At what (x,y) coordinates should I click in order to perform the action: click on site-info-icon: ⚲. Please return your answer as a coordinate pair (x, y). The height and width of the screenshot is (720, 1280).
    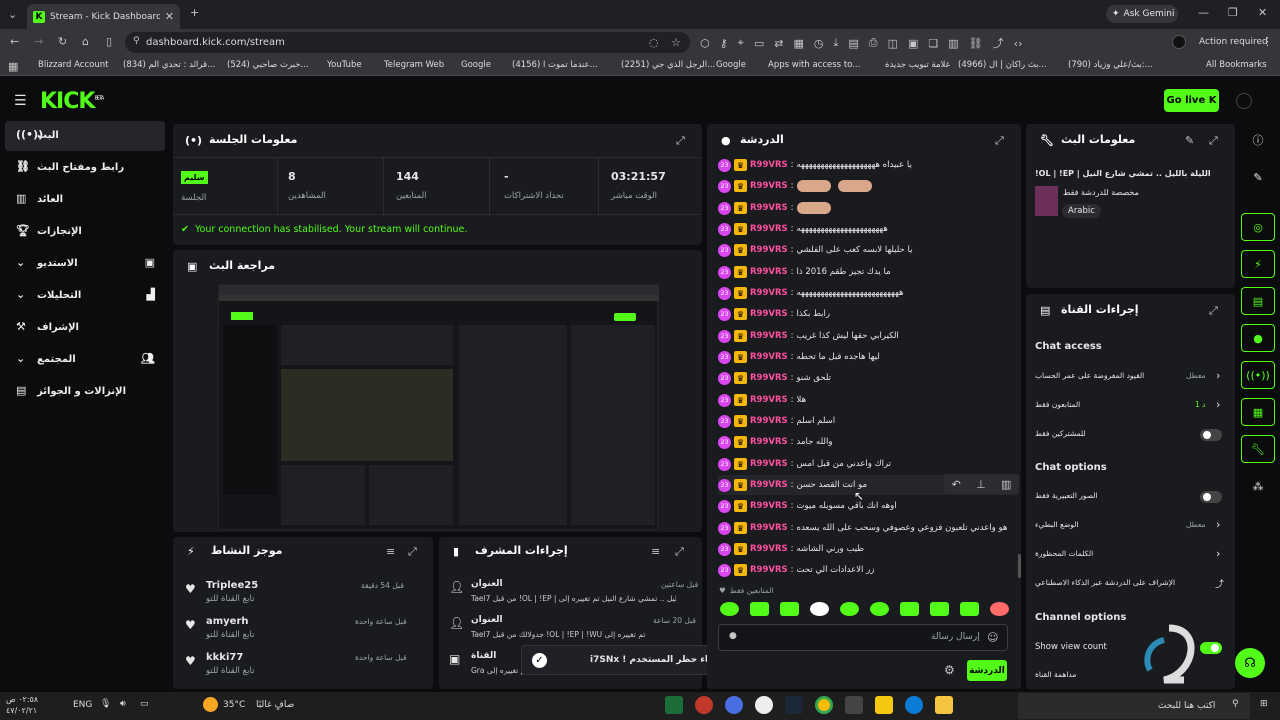
    Looking at the image, I should click on (136, 41).